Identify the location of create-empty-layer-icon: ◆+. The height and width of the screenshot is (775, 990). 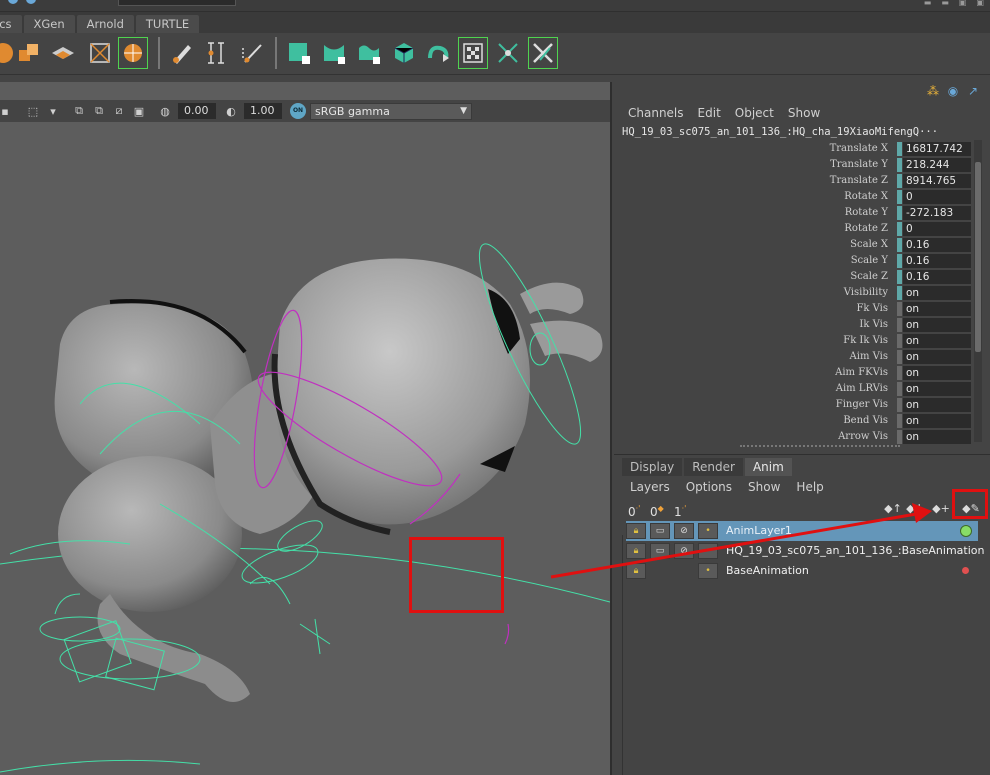
(941, 509).